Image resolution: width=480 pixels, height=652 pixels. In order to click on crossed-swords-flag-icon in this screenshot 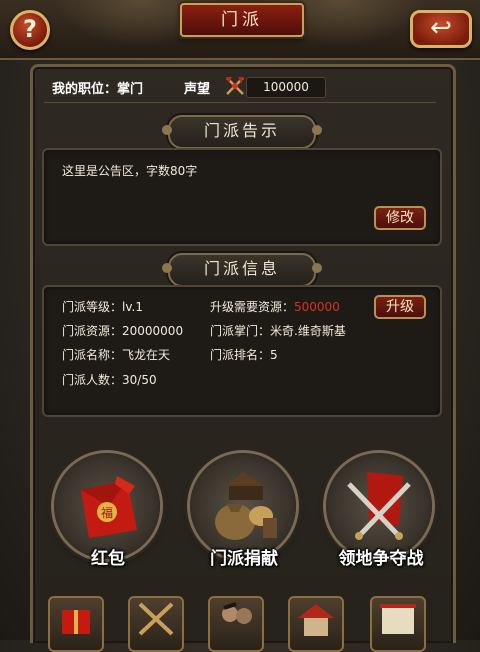, I will do `click(379, 506)`.